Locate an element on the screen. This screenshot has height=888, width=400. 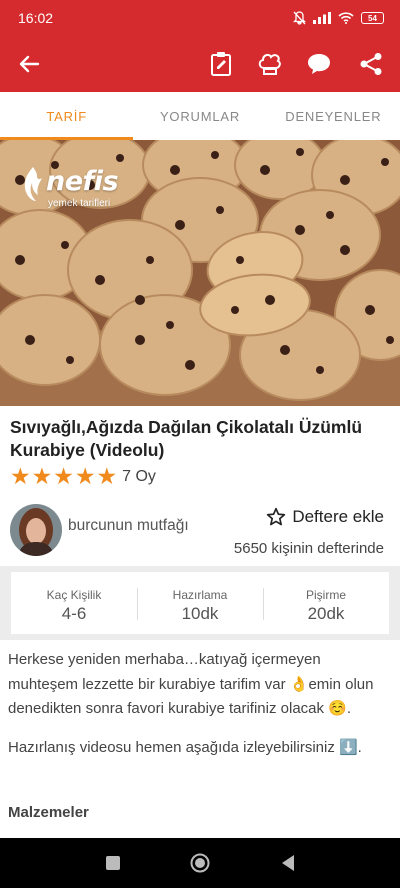
rating: ★ ★ ★ ★ ★ 7 Oy is located at coordinates (83, 476).